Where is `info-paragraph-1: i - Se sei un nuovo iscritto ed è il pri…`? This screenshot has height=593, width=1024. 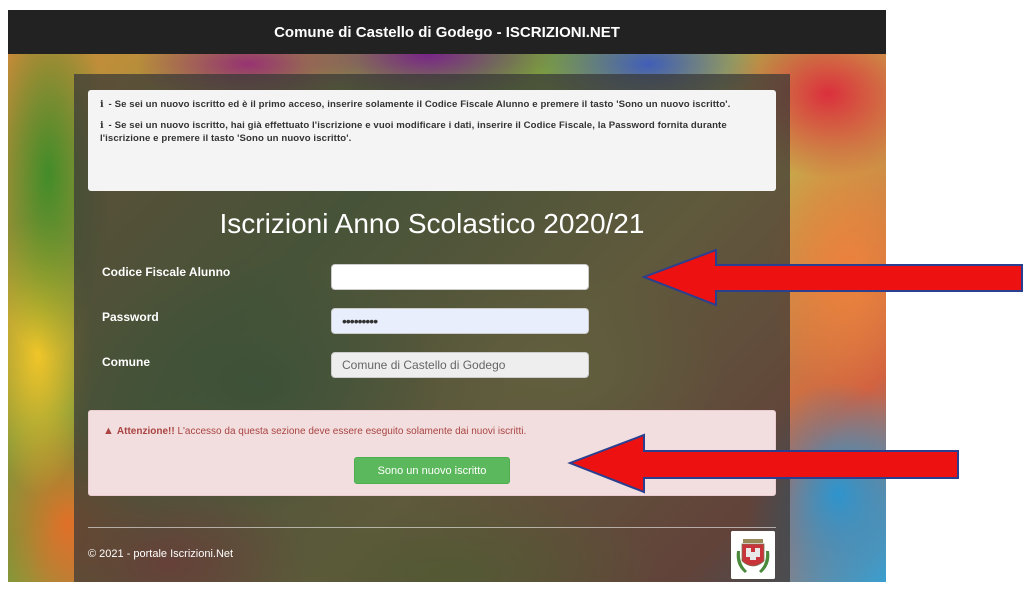
info-paragraph-1: i - Se sei un nuovo iscritto ed è il pri… is located at coordinates (432, 104).